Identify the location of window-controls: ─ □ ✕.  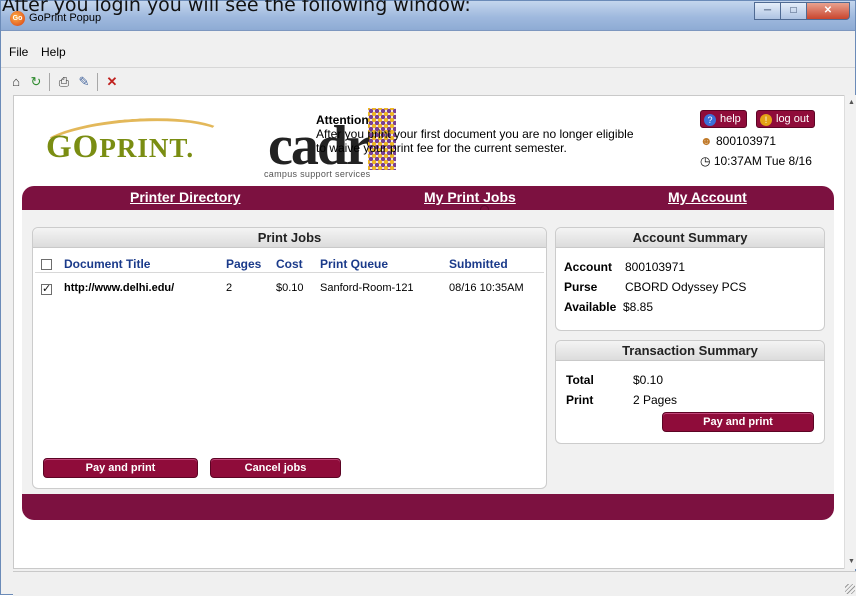
(802, 11).